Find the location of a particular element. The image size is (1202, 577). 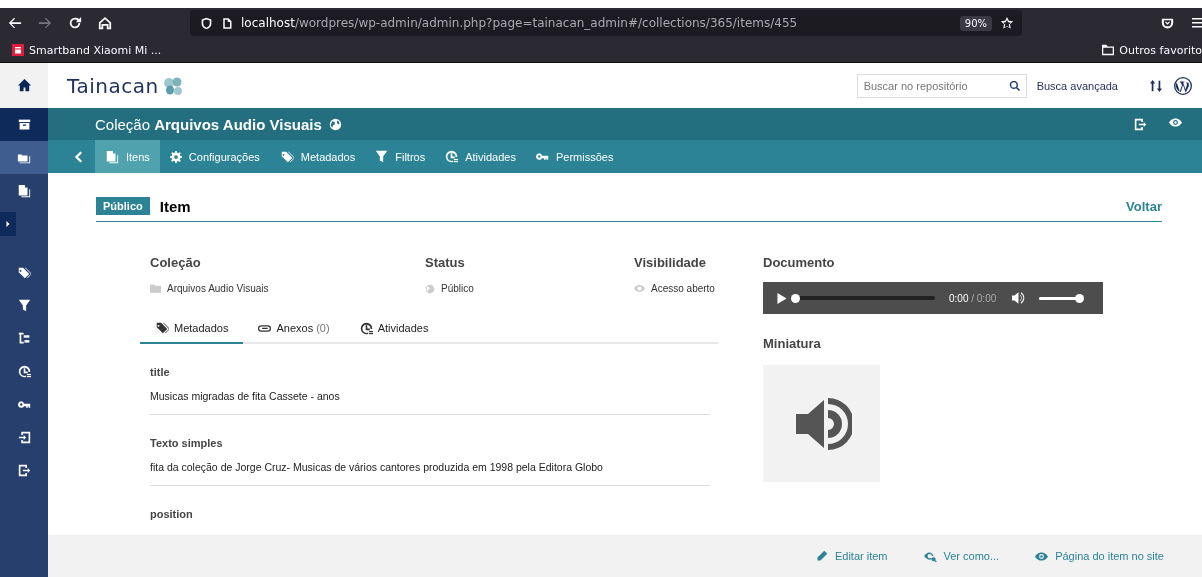

nav-tab: Metadados is located at coordinates (317, 156).